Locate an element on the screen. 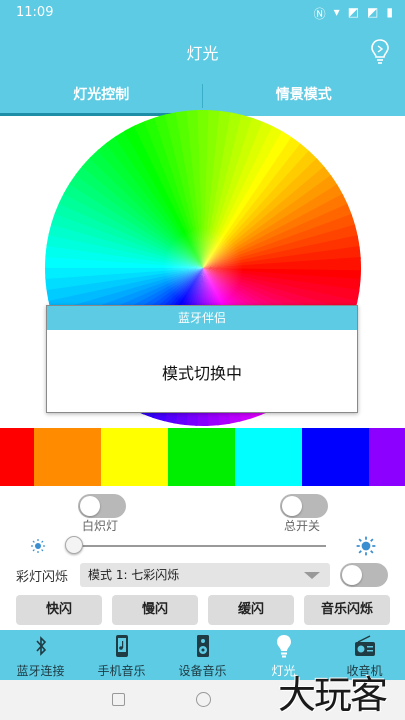 The width and height of the screenshot is (405, 720). nav-phone-music: 手机音乐 is located at coordinates (121, 655).